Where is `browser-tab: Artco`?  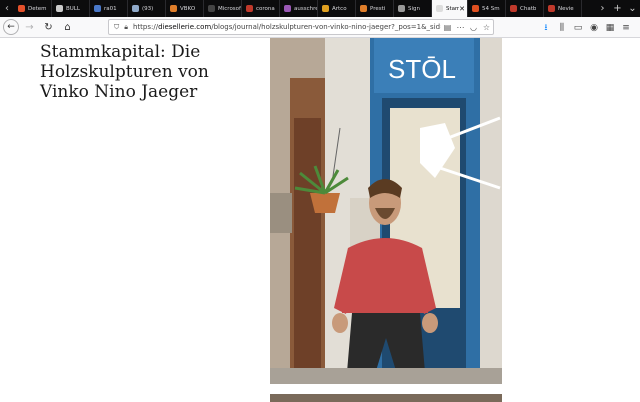
browser-tab: Artco is located at coordinates (337, 8).